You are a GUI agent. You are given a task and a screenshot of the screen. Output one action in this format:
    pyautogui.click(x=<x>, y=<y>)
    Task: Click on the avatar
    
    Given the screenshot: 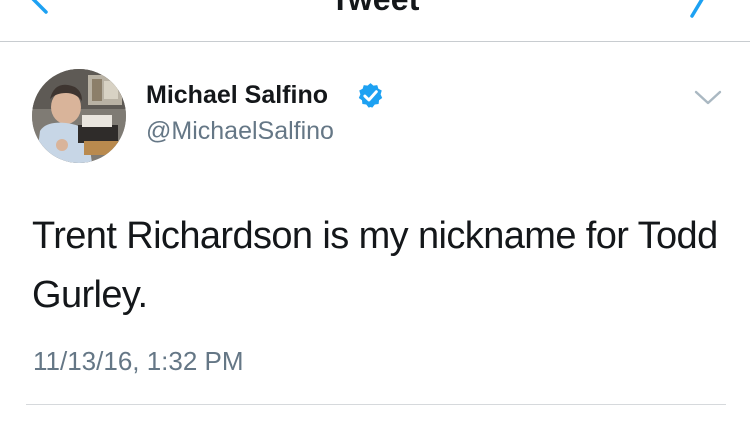 What is the action you would take?
    pyautogui.click(x=79, y=116)
    